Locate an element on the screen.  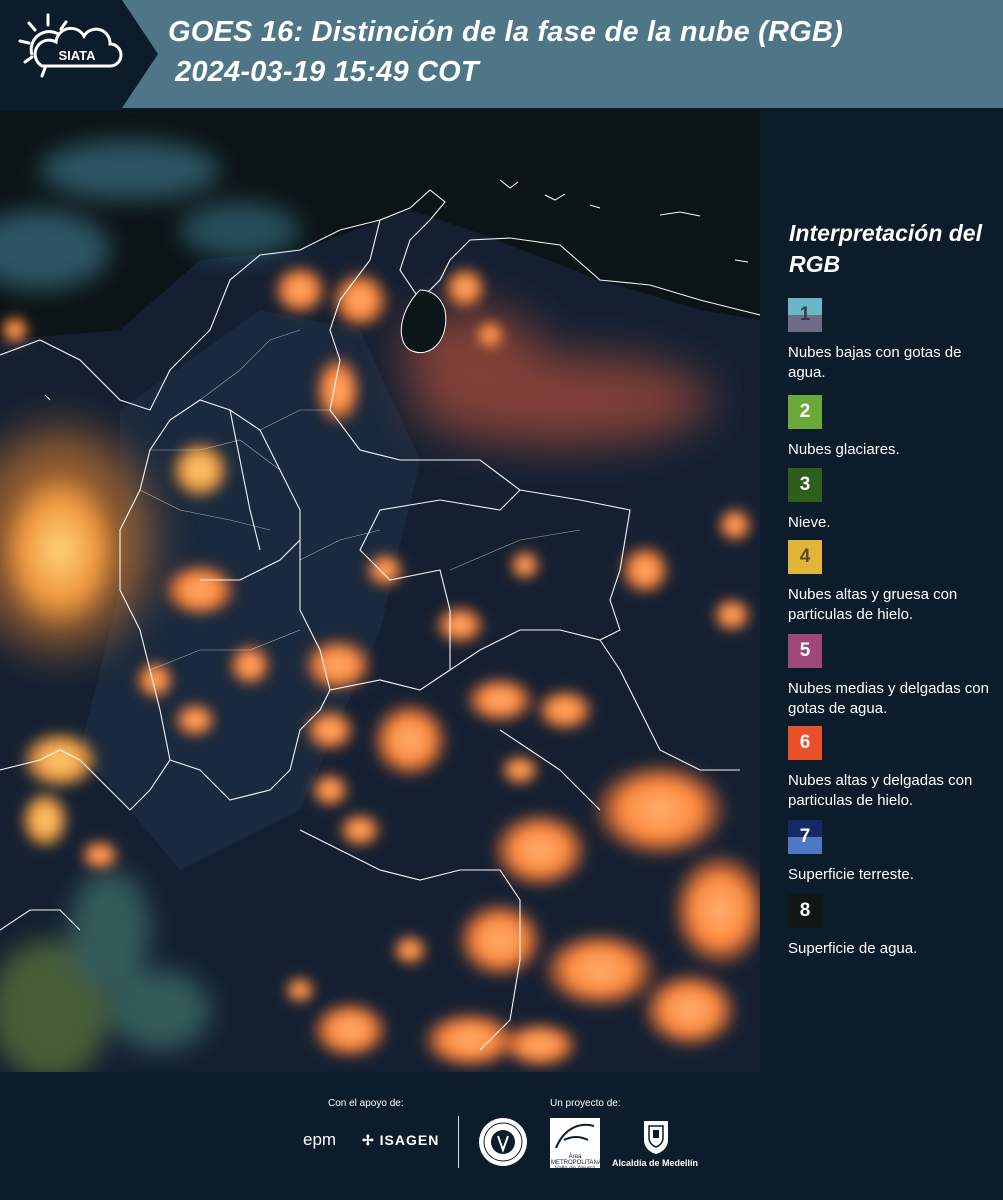
legend-label-3: Nieve. is located at coordinates (809, 522).